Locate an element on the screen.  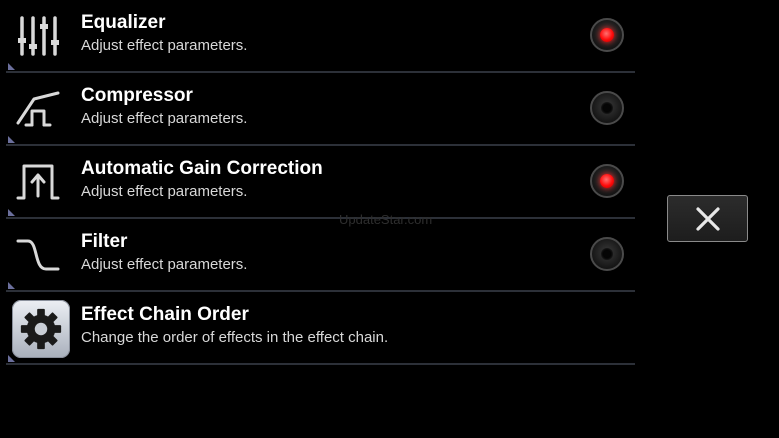
effect-toggle-filter is located at coordinates (607, 254).